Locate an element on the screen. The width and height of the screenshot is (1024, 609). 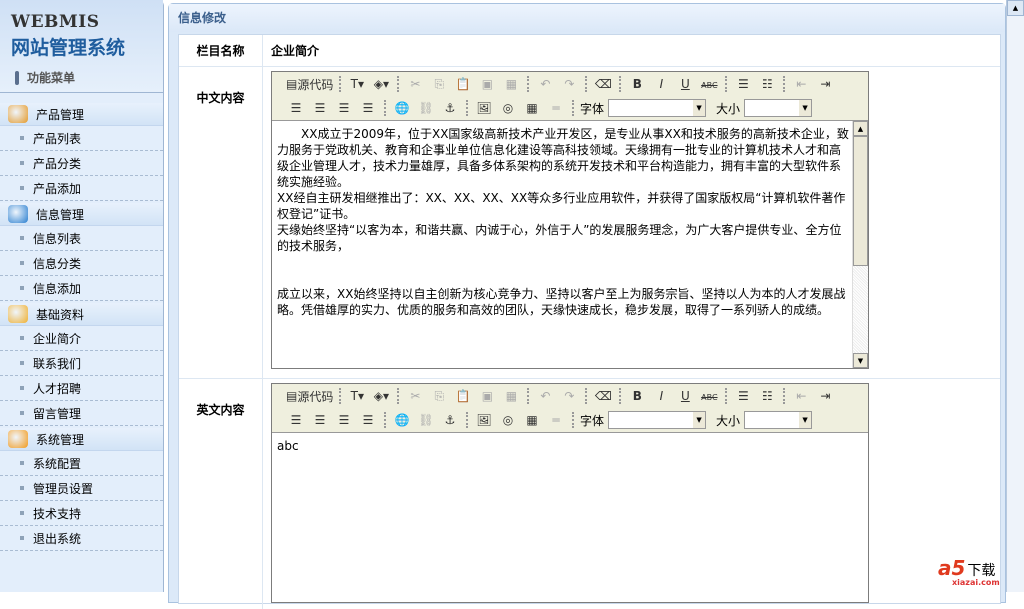
strike-icon: ABC is located at coordinates (709, 85).